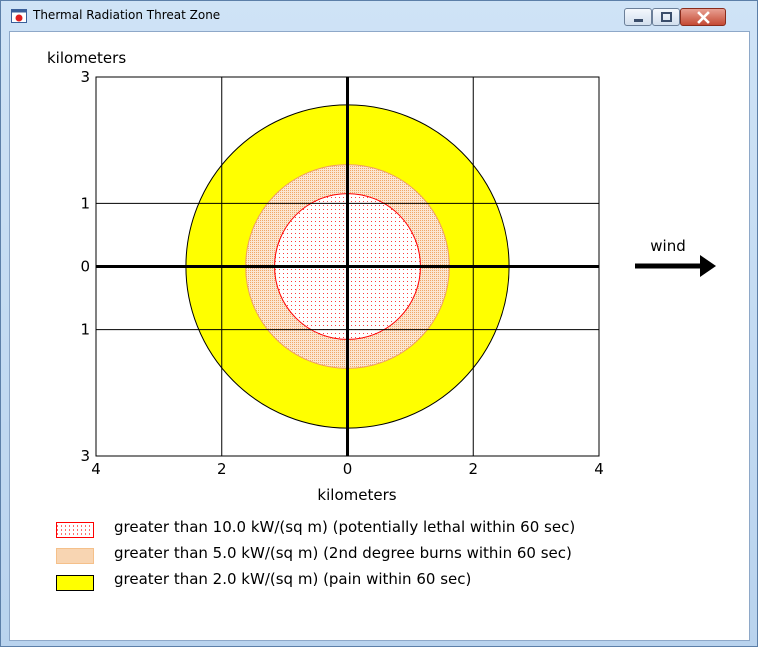 The height and width of the screenshot is (647, 758). Describe the element at coordinates (379, 16) in the screenshot. I see `title-bar: Thermal Radiation Threat Zone` at that location.